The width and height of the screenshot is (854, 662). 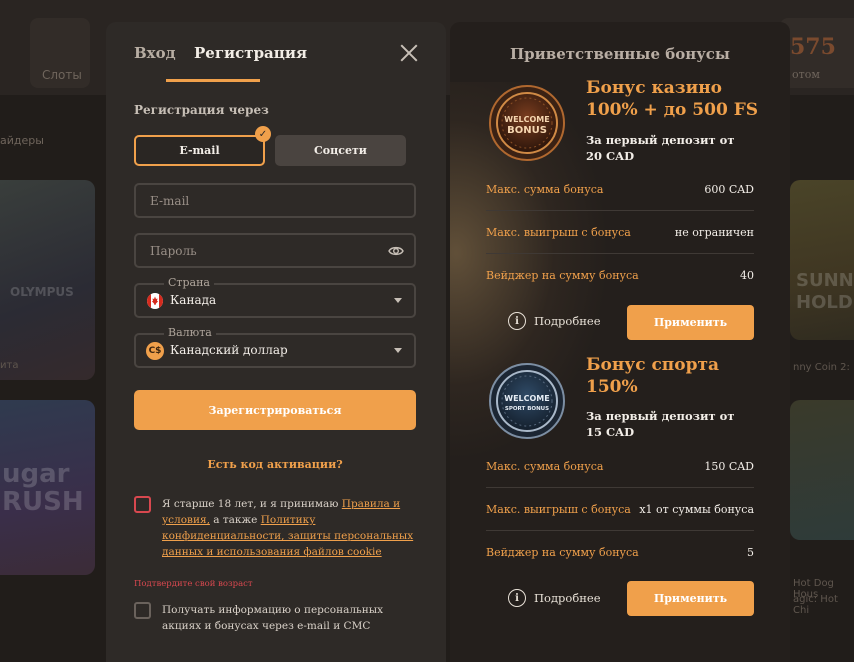 What do you see at coordinates (822, 260) in the screenshot?
I see `background-game-tile: SUNN HOLD` at bounding box center [822, 260].